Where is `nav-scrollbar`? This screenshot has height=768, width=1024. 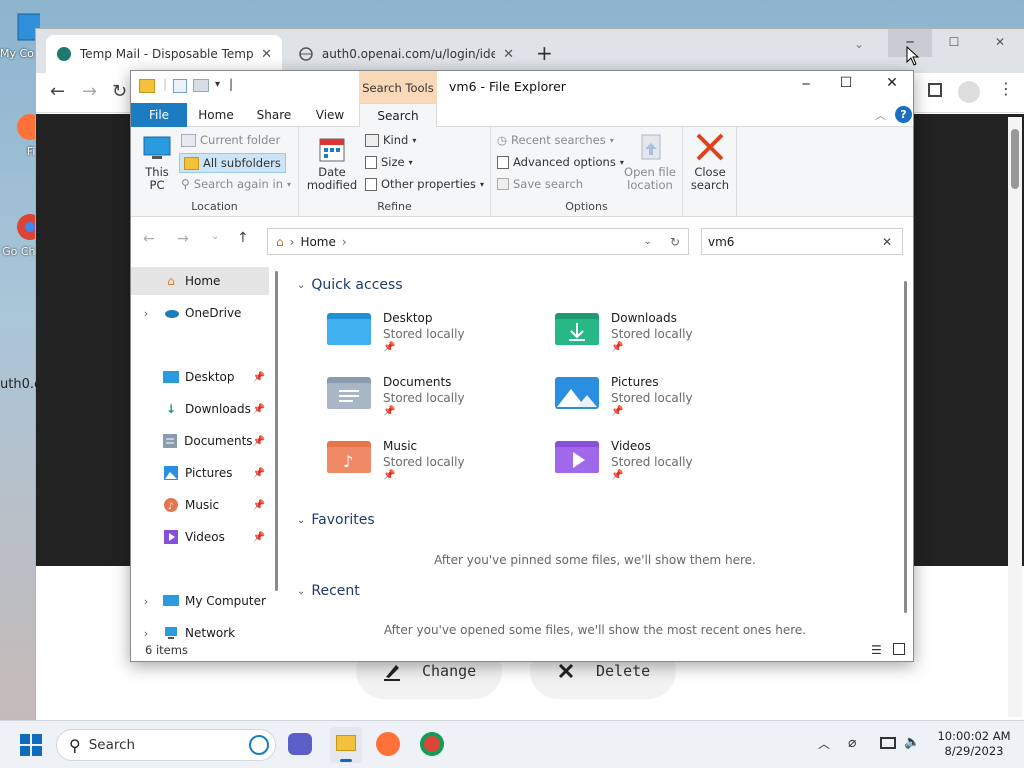 nav-scrollbar is located at coordinates (276, 432).